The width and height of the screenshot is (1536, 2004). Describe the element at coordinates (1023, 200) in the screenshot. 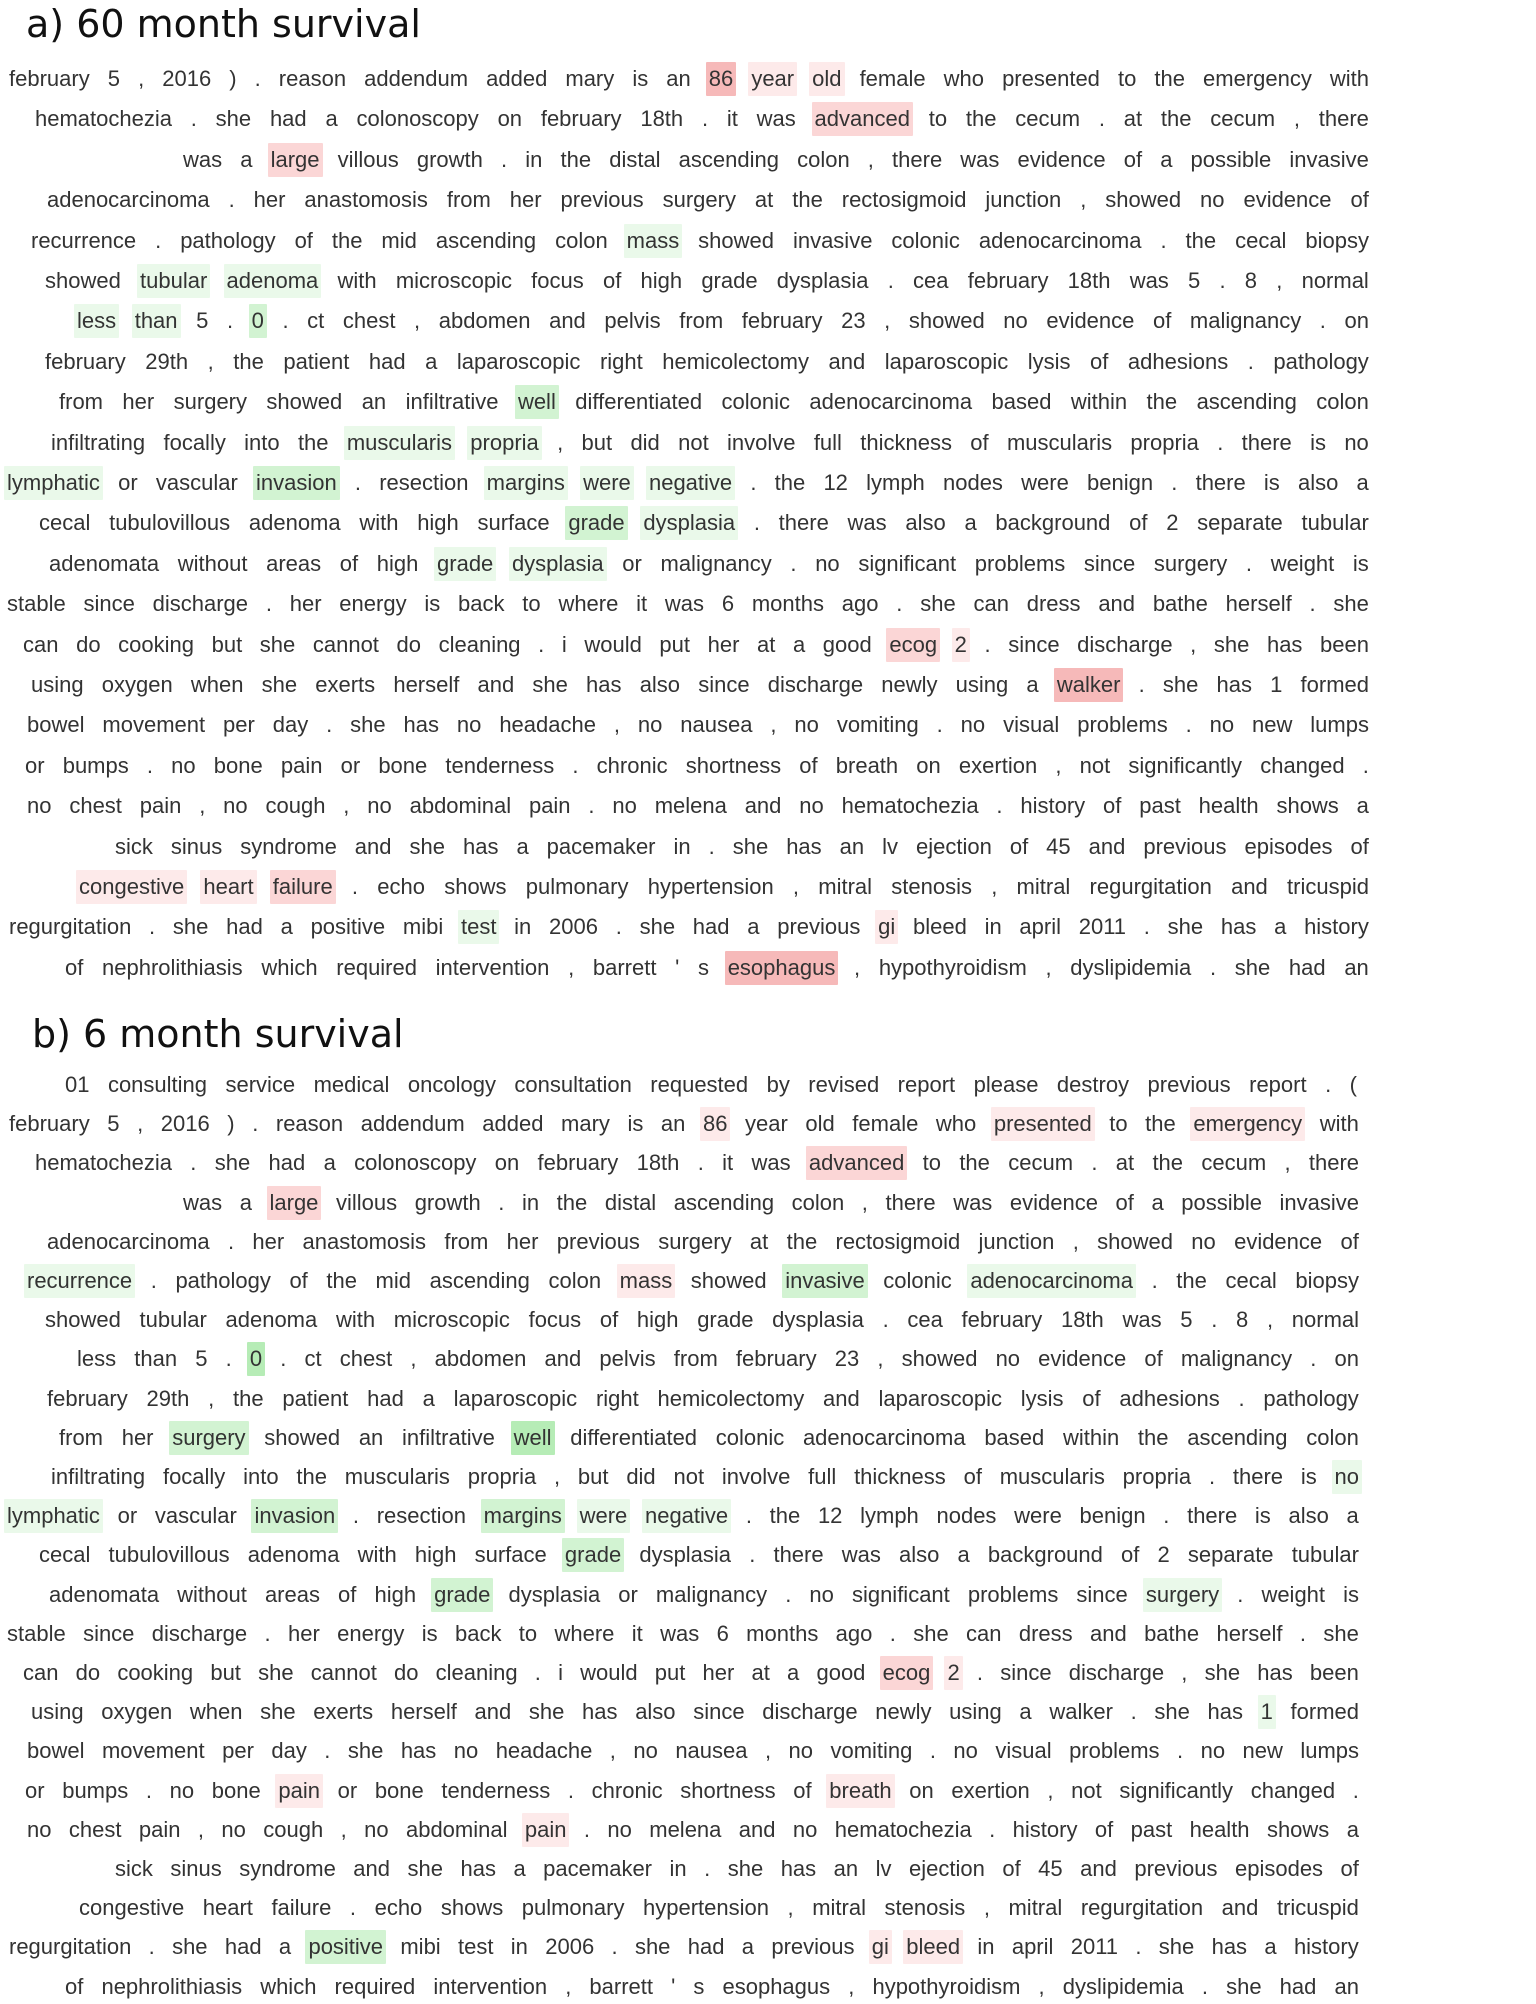

I see `token: junction` at that location.